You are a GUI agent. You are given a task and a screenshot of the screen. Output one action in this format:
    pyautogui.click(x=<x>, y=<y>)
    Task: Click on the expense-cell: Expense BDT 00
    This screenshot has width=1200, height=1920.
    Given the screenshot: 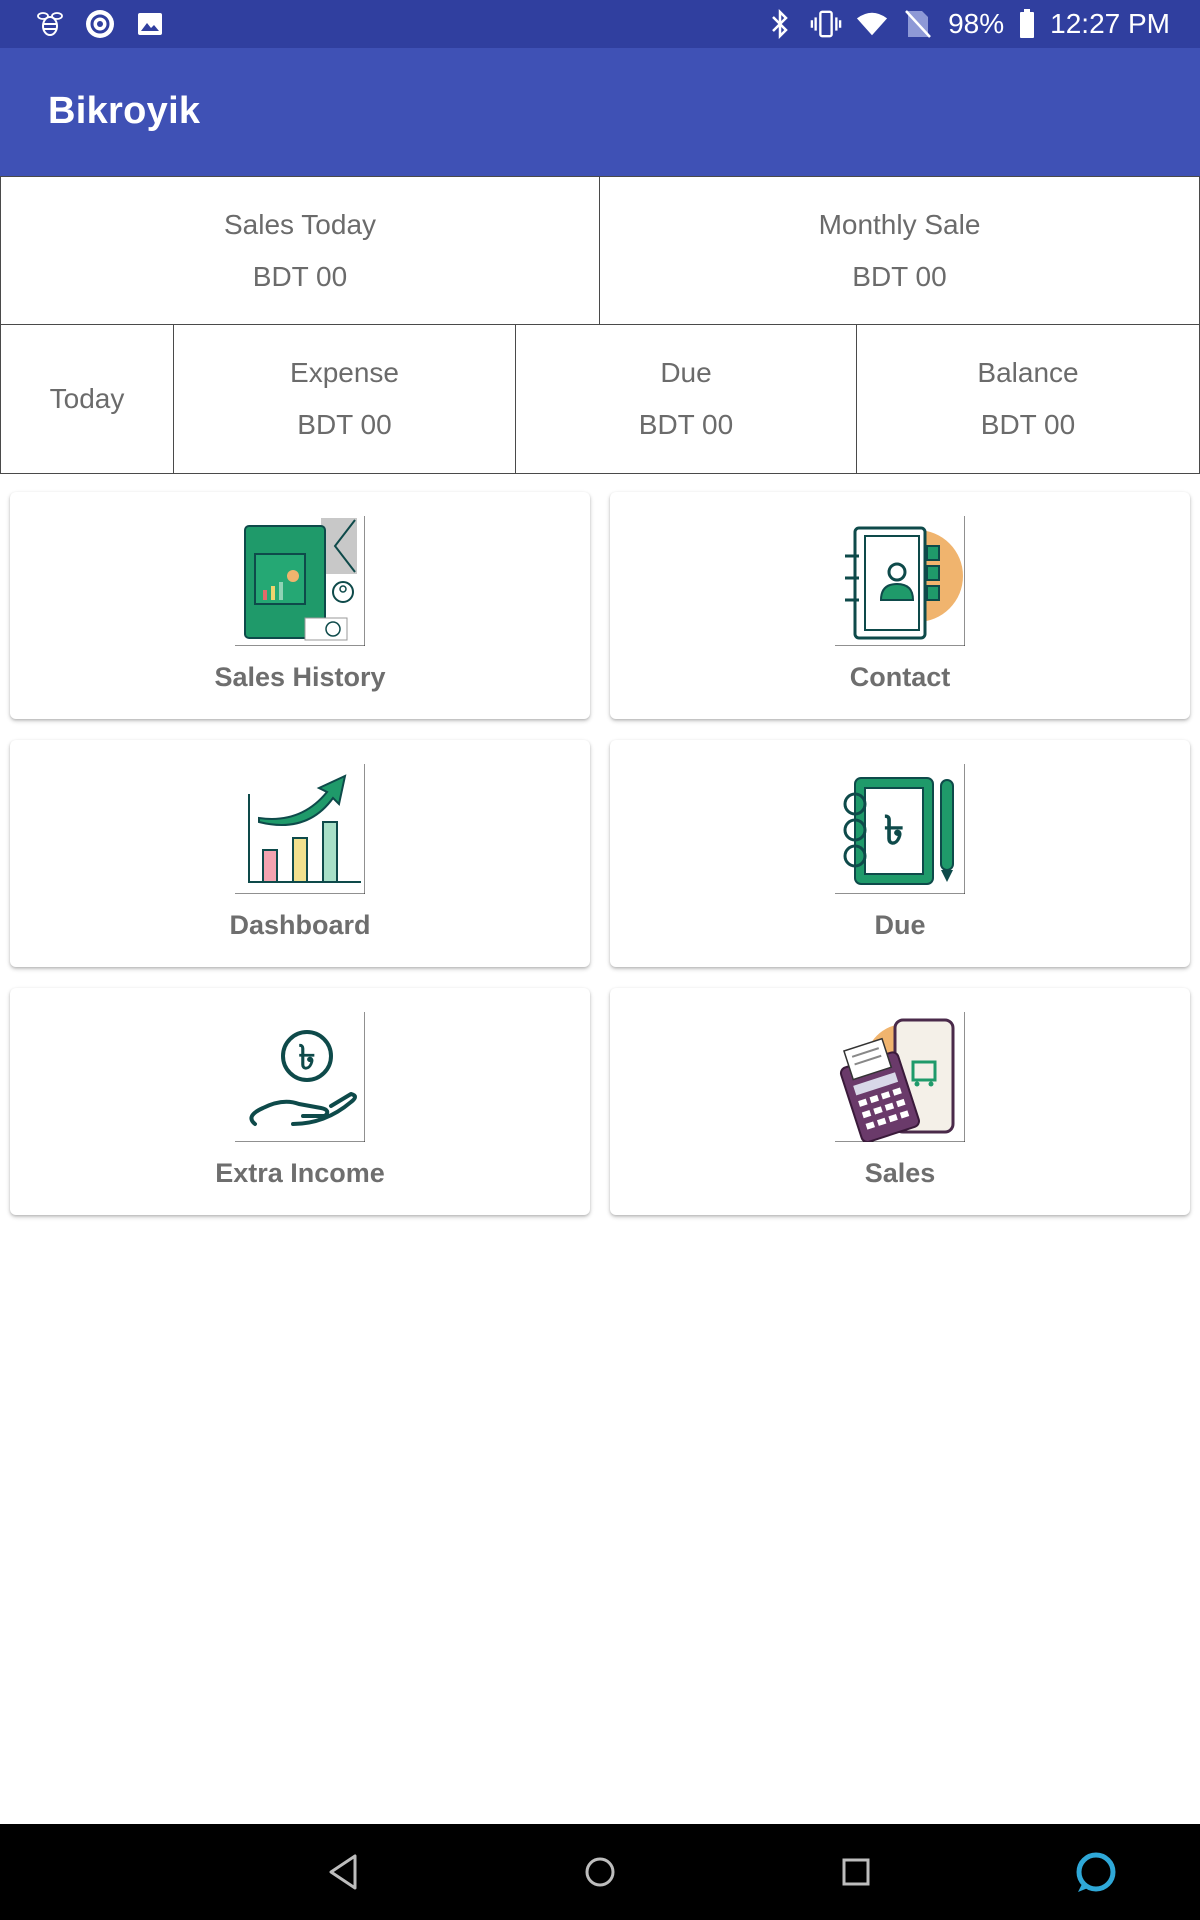 What is the action you would take?
    pyautogui.click(x=344, y=399)
    